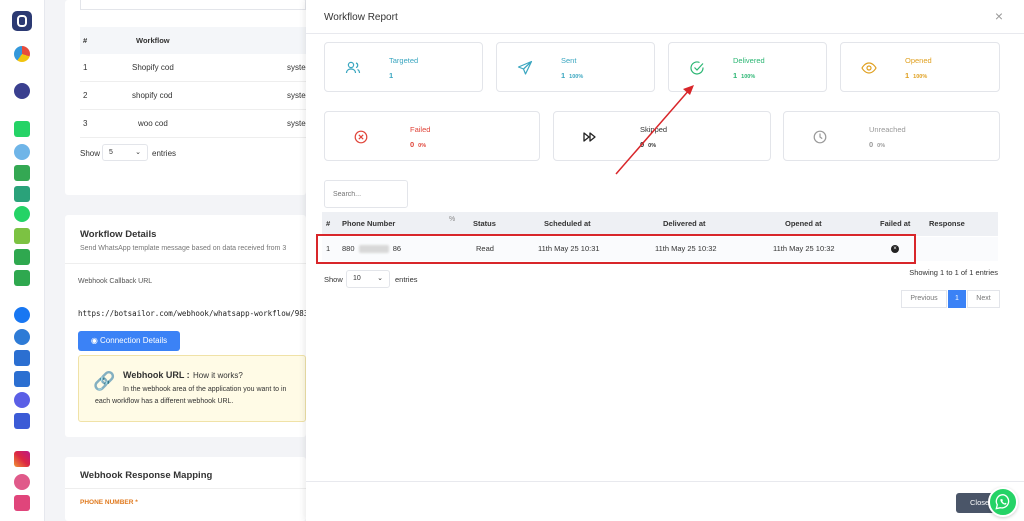 The width and height of the screenshot is (1024, 521). What do you see at coordinates (156, 375) in the screenshot?
I see `note-title: Webhook URL :` at bounding box center [156, 375].